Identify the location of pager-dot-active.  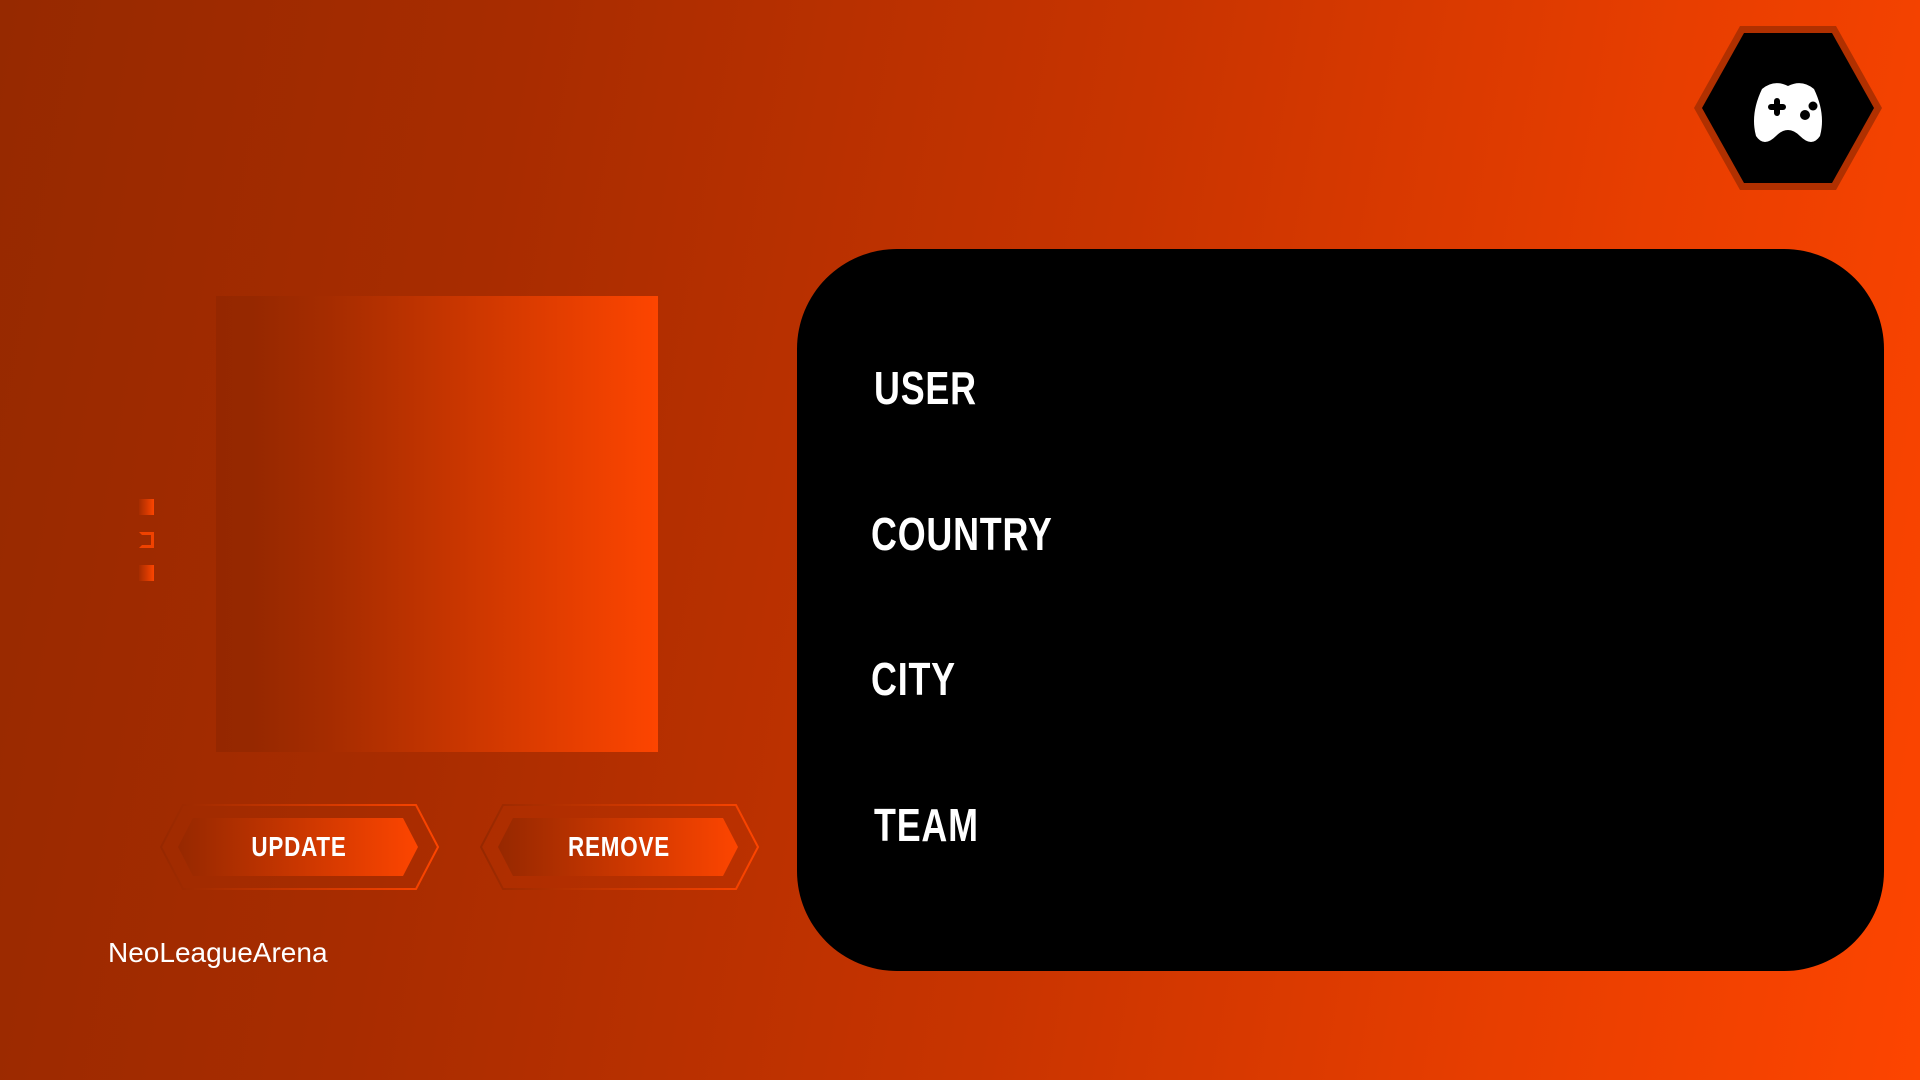
(146, 540).